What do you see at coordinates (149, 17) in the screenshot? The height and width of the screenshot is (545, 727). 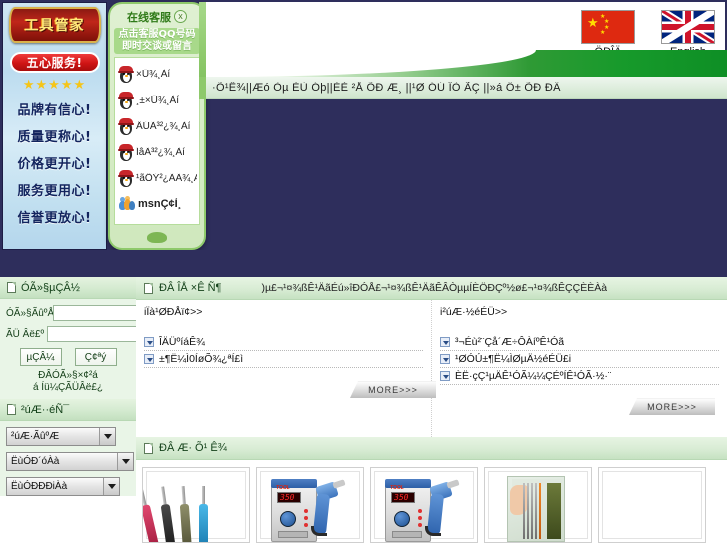 I see `popup-title: 在线客服` at bounding box center [149, 17].